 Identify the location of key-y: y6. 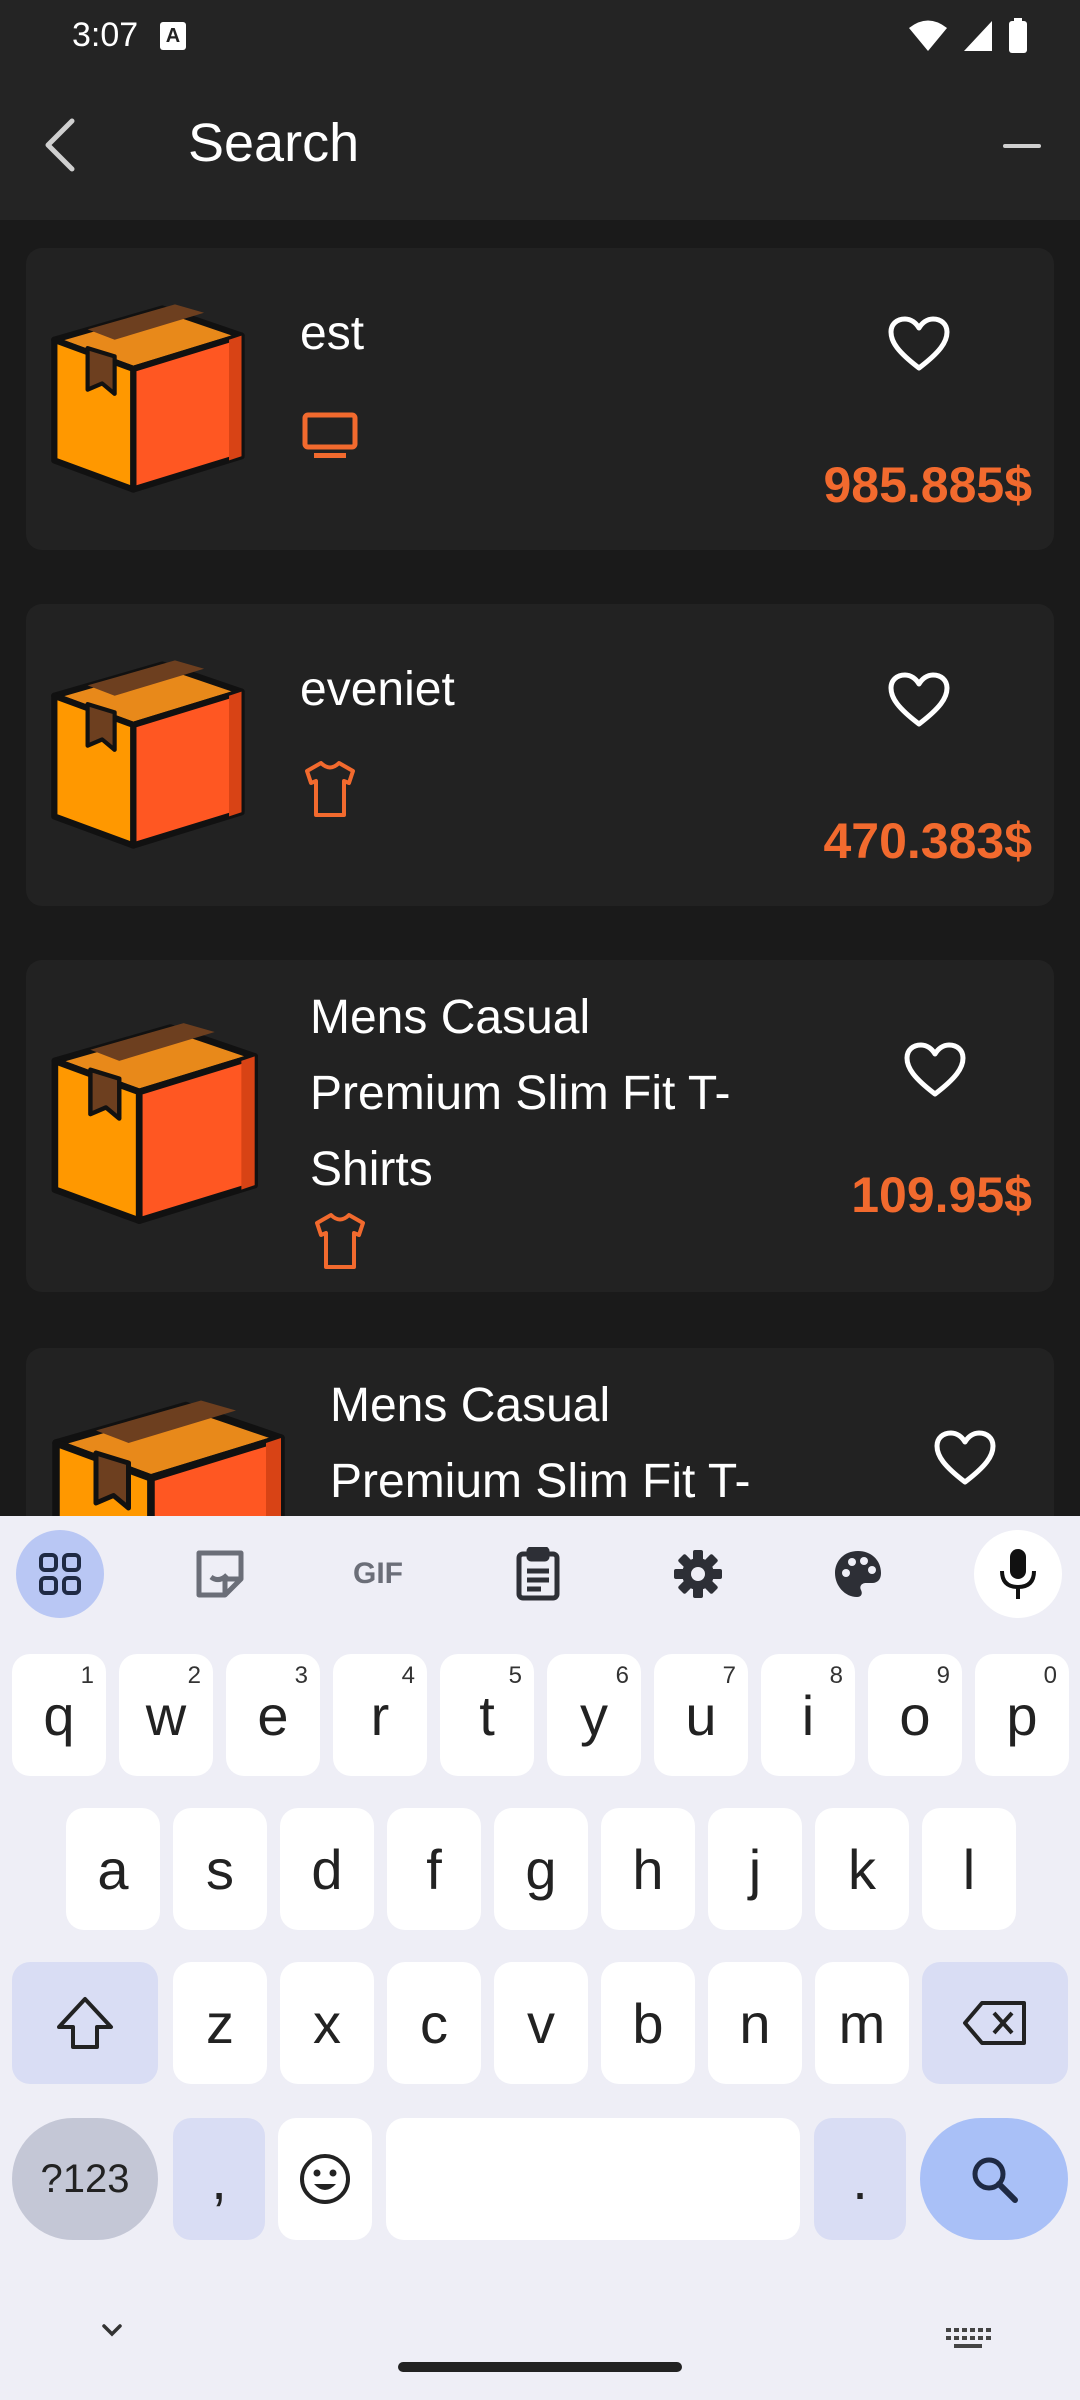
(594, 1715).